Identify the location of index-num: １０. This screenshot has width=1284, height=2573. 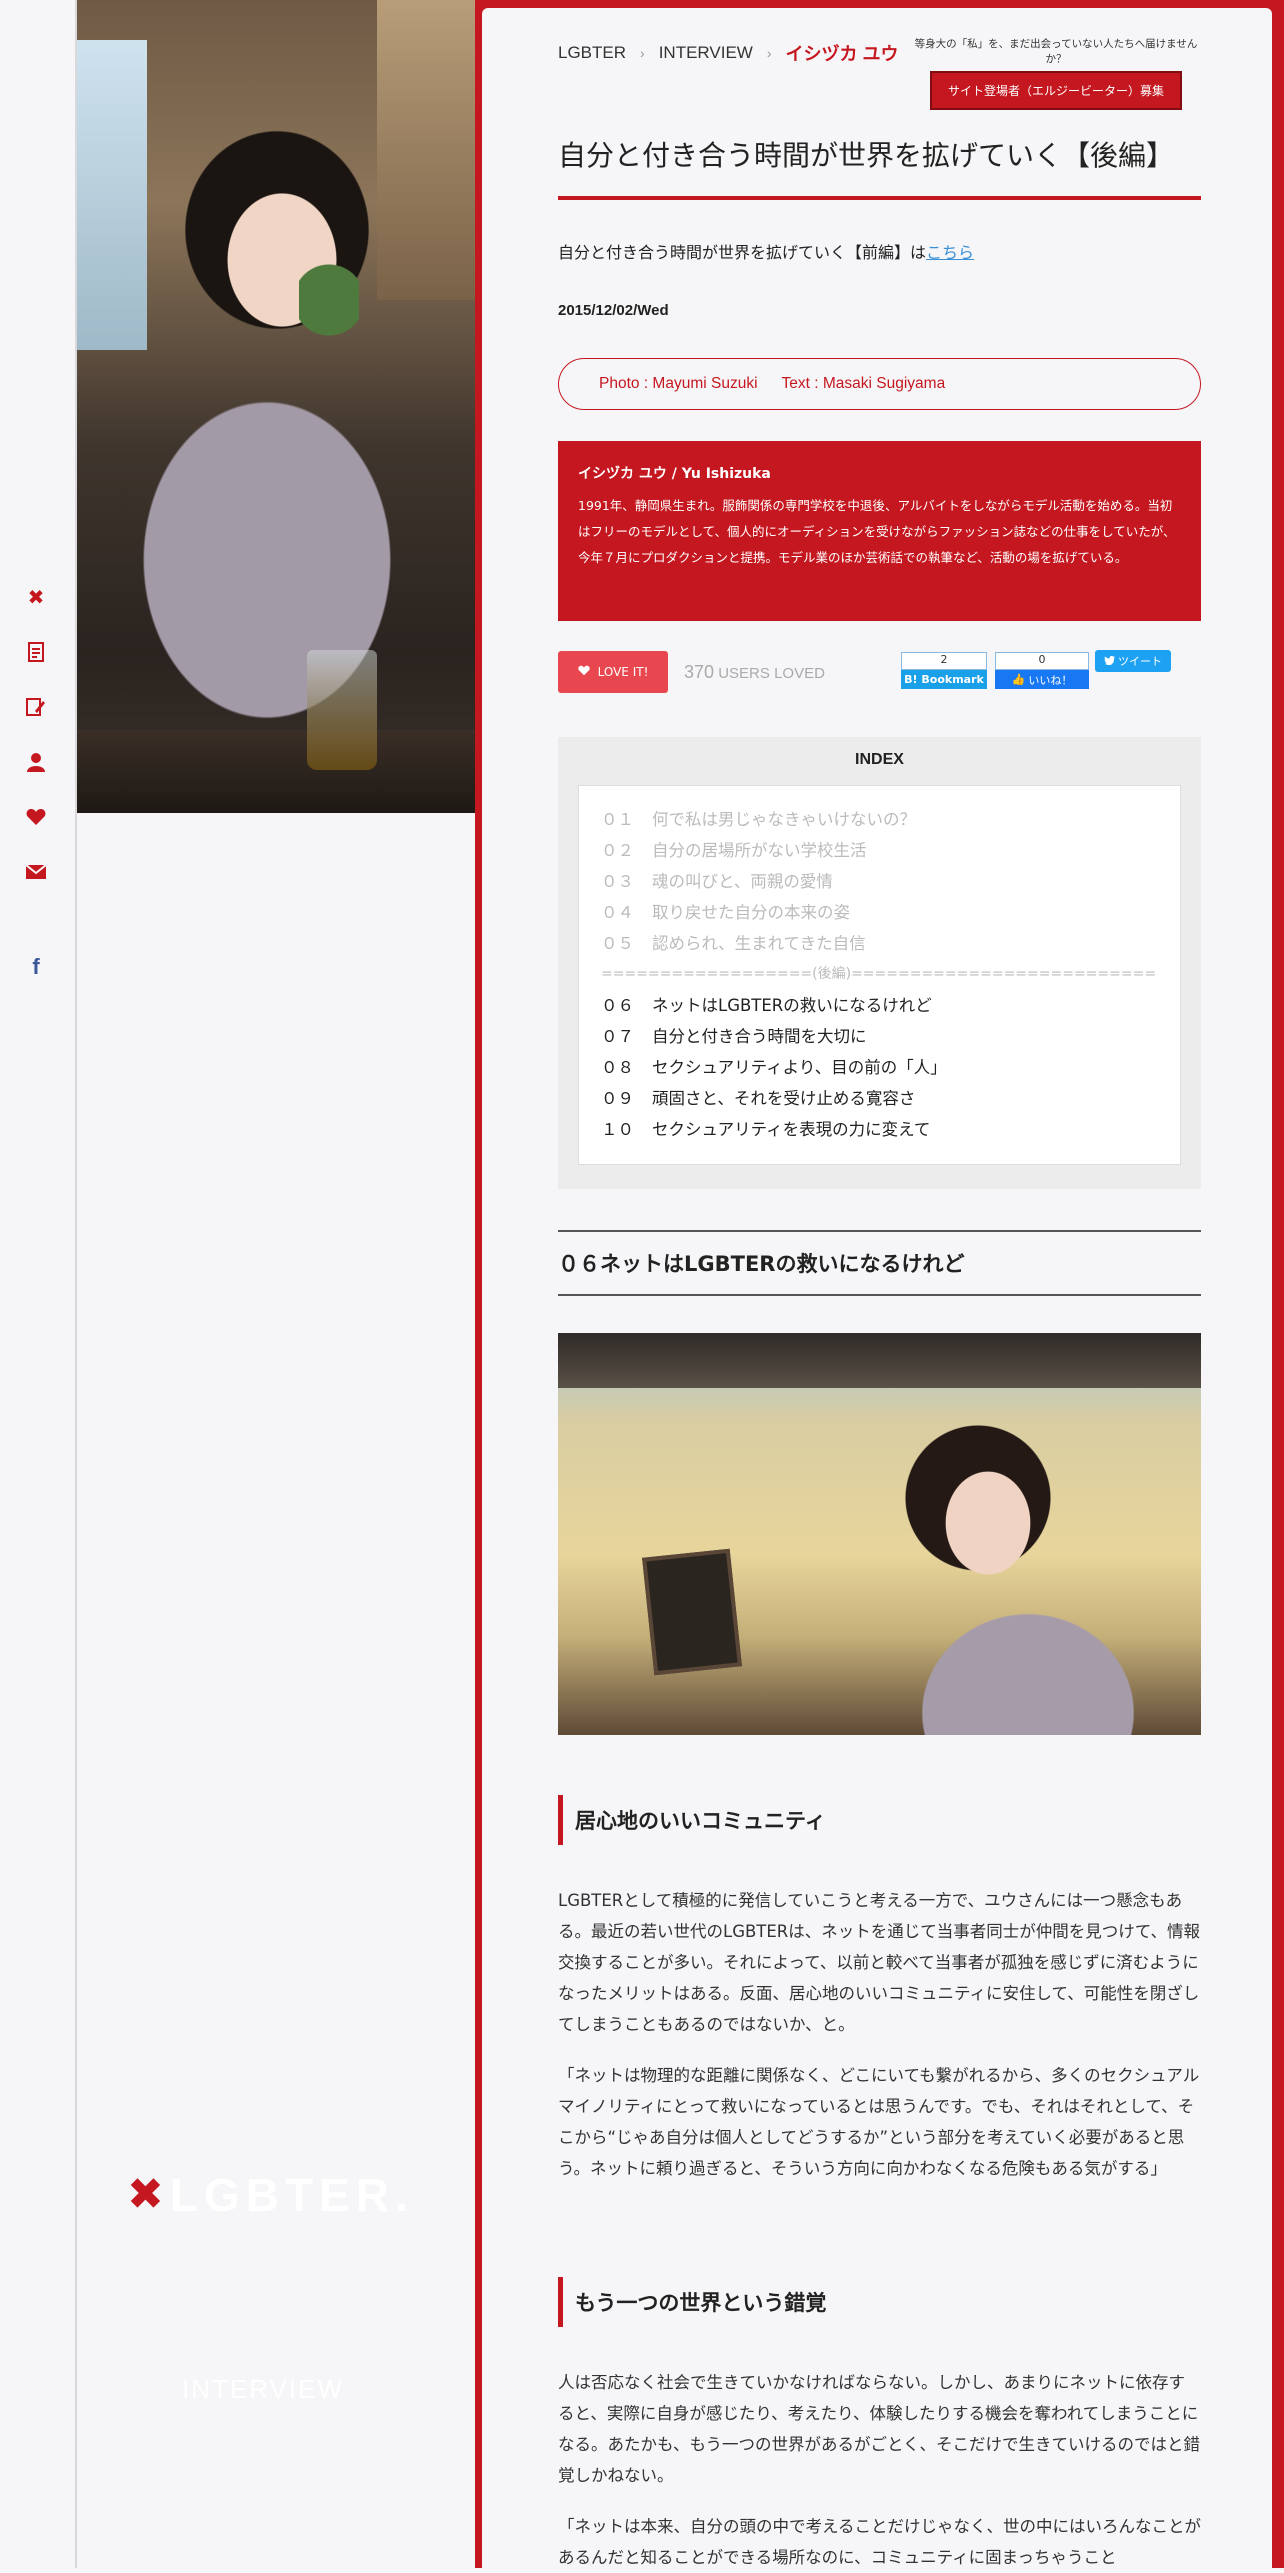
(617, 1129).